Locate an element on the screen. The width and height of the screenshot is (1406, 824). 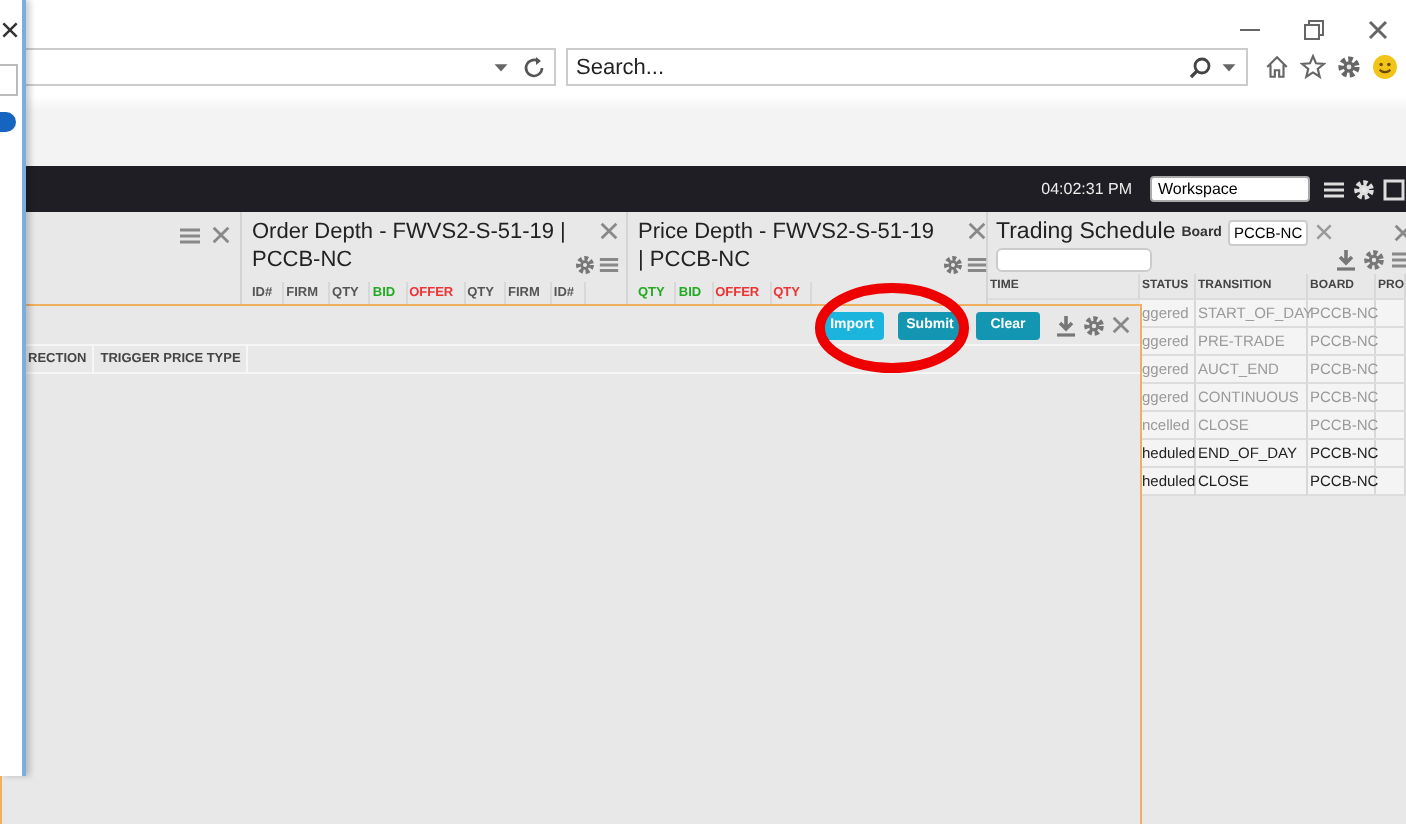
smiley-icon is located at coordinates (1385, 67).